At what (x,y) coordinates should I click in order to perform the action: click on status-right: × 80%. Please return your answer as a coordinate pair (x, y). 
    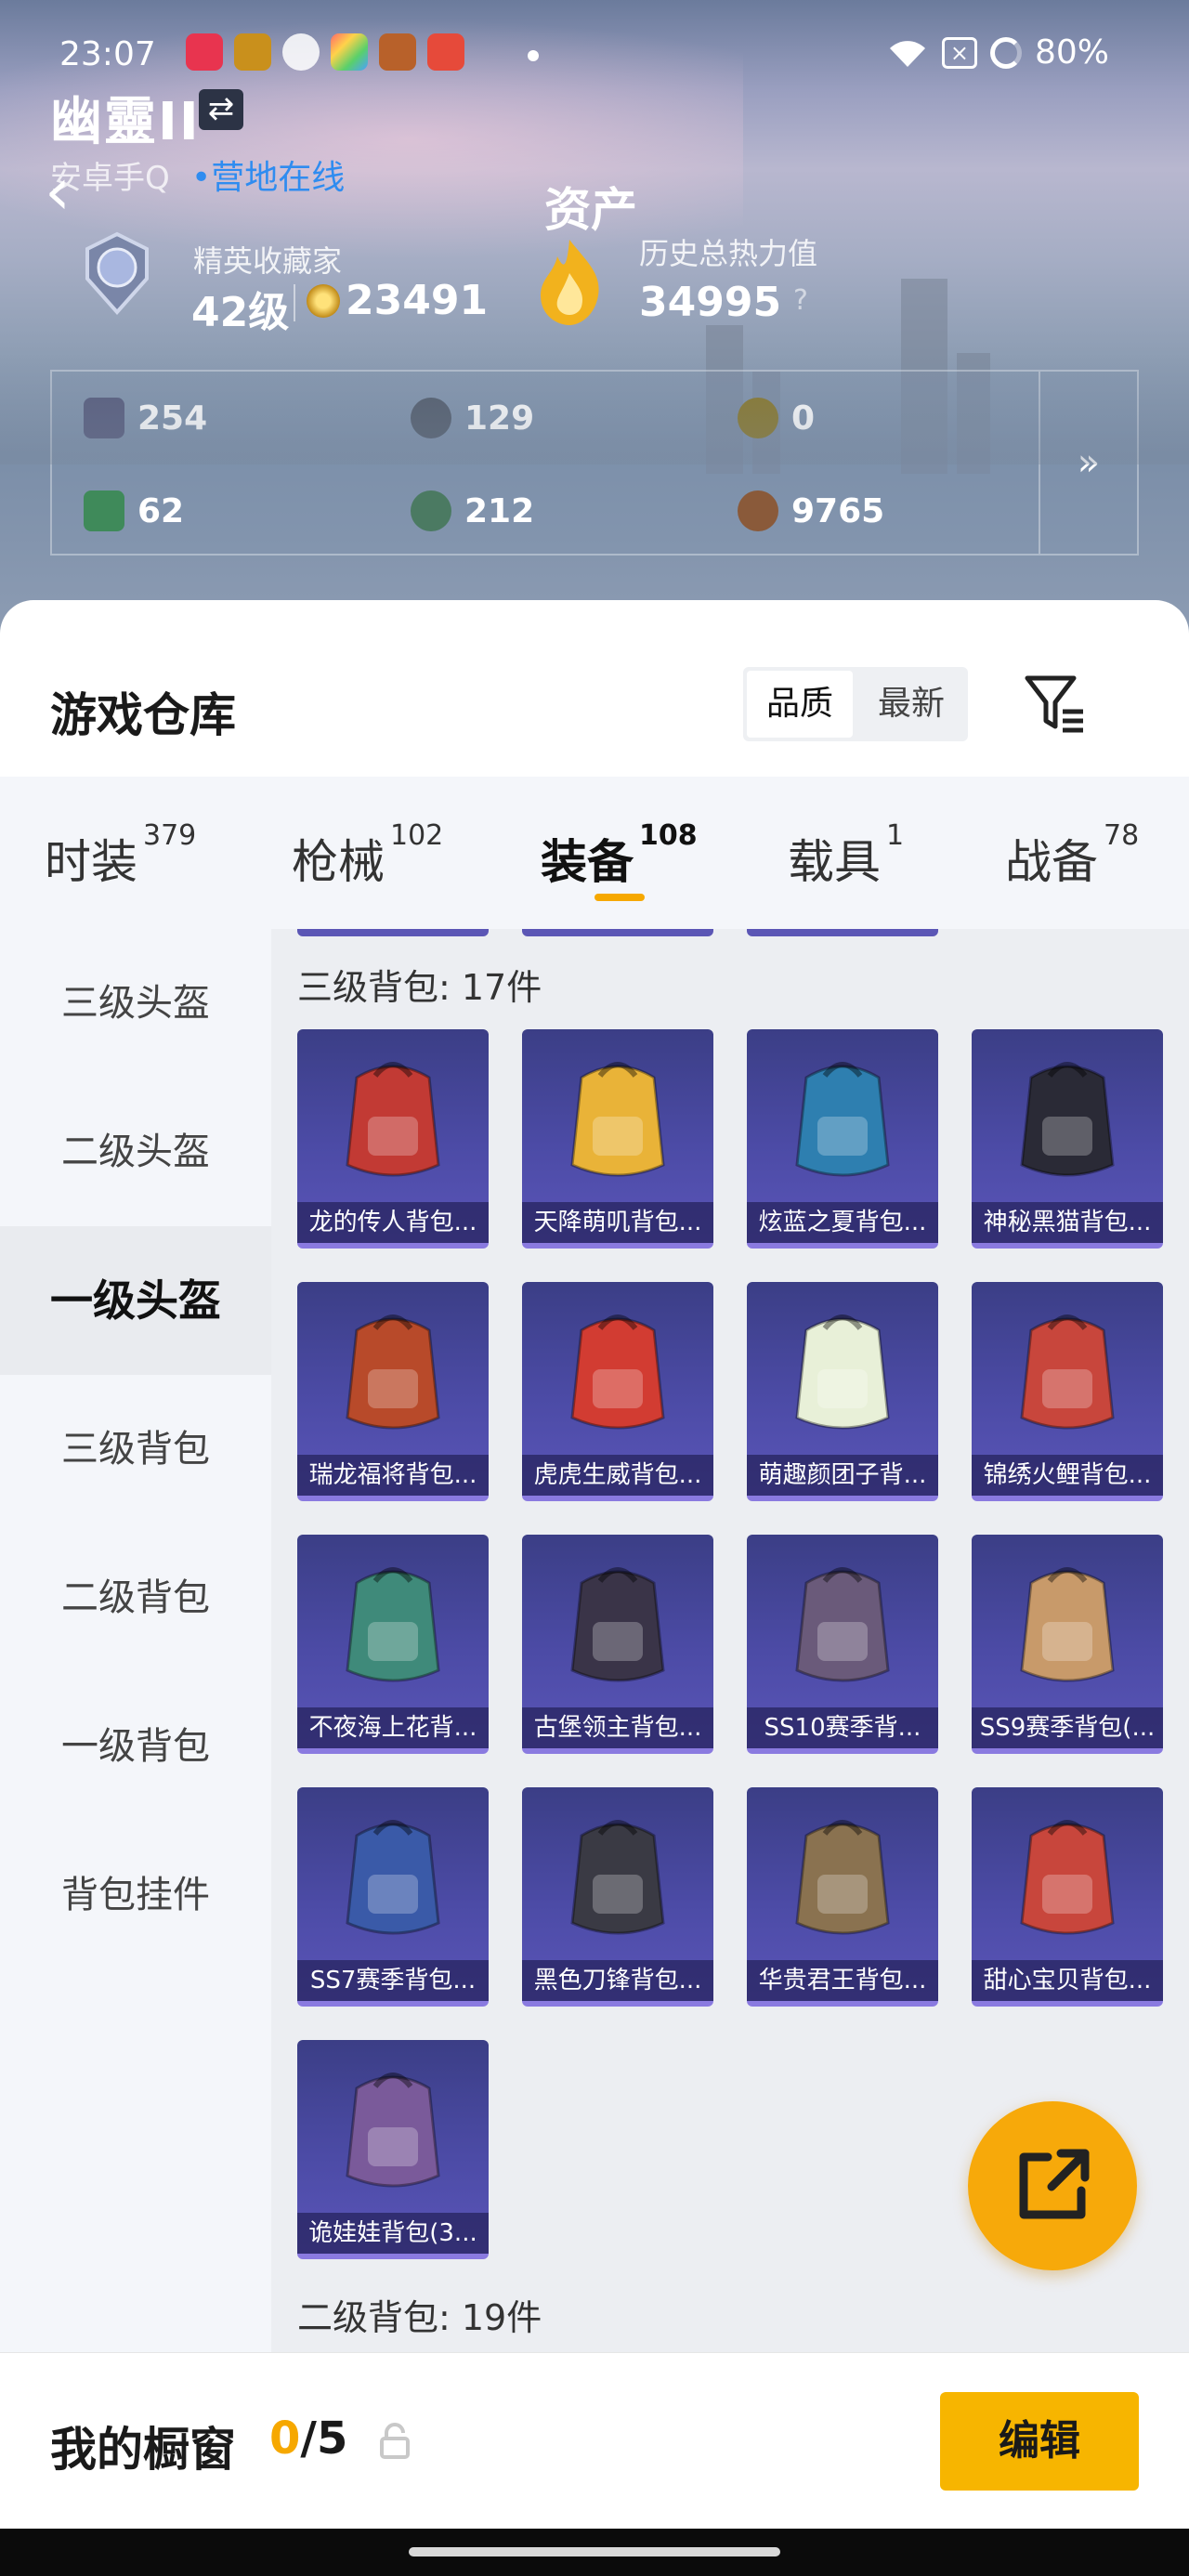
    Looking at the image, I should click on (998, 52).